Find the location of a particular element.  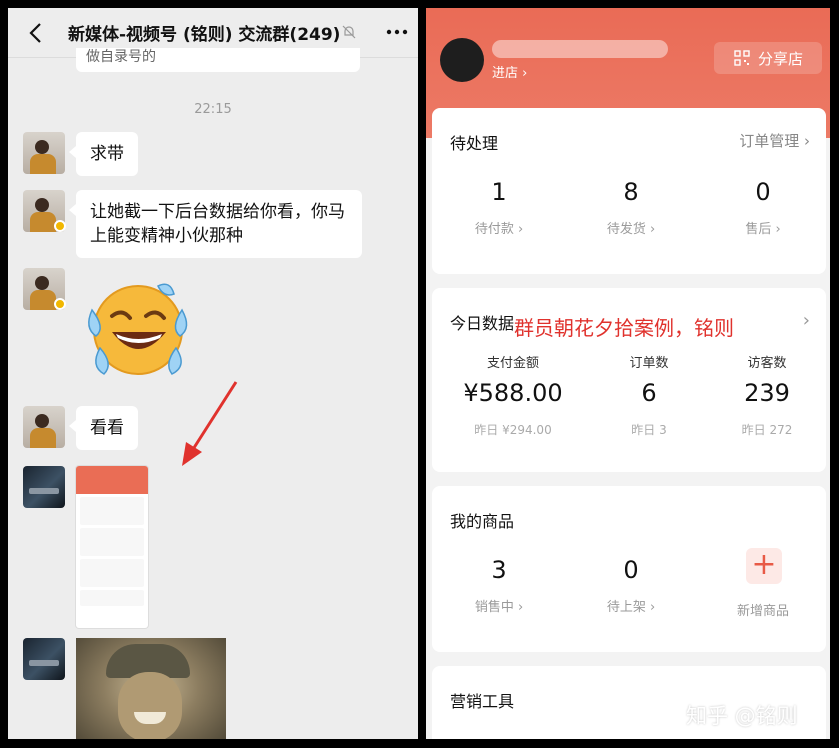

order-management-link: 订单管理 › is located at coordinates (774, 140).